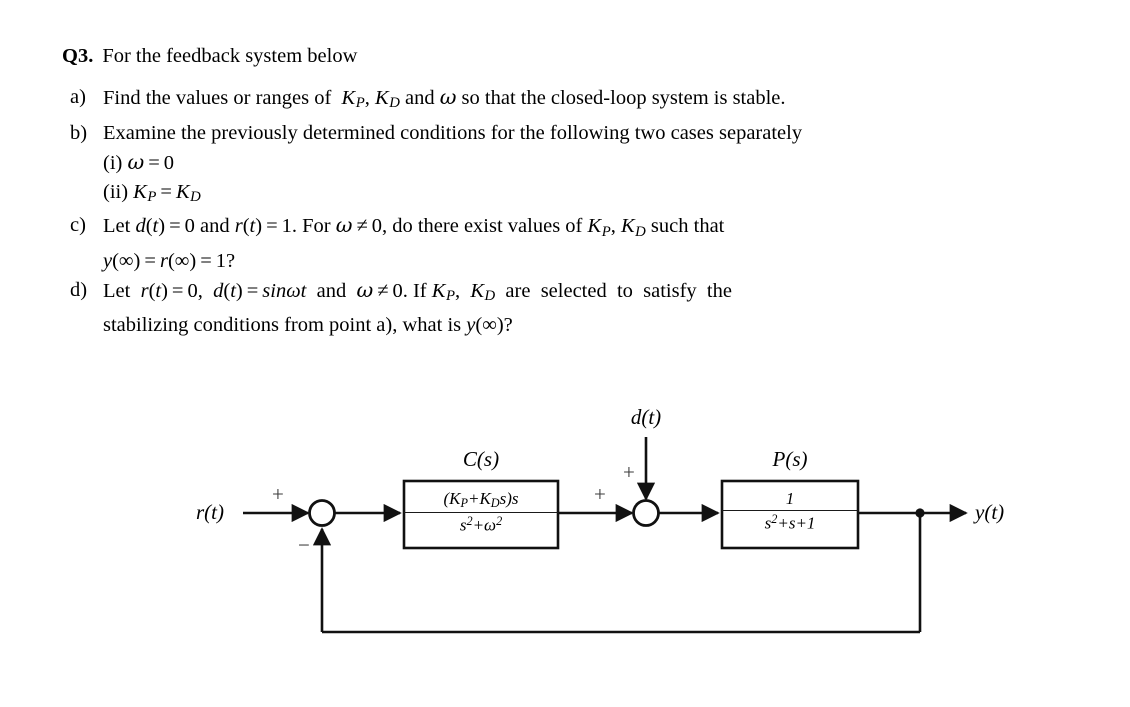  What do you see at coordinates (304, 545) in the screenshot?
I see `sum1-minus-sign: −` at bounding box center [304, 545].